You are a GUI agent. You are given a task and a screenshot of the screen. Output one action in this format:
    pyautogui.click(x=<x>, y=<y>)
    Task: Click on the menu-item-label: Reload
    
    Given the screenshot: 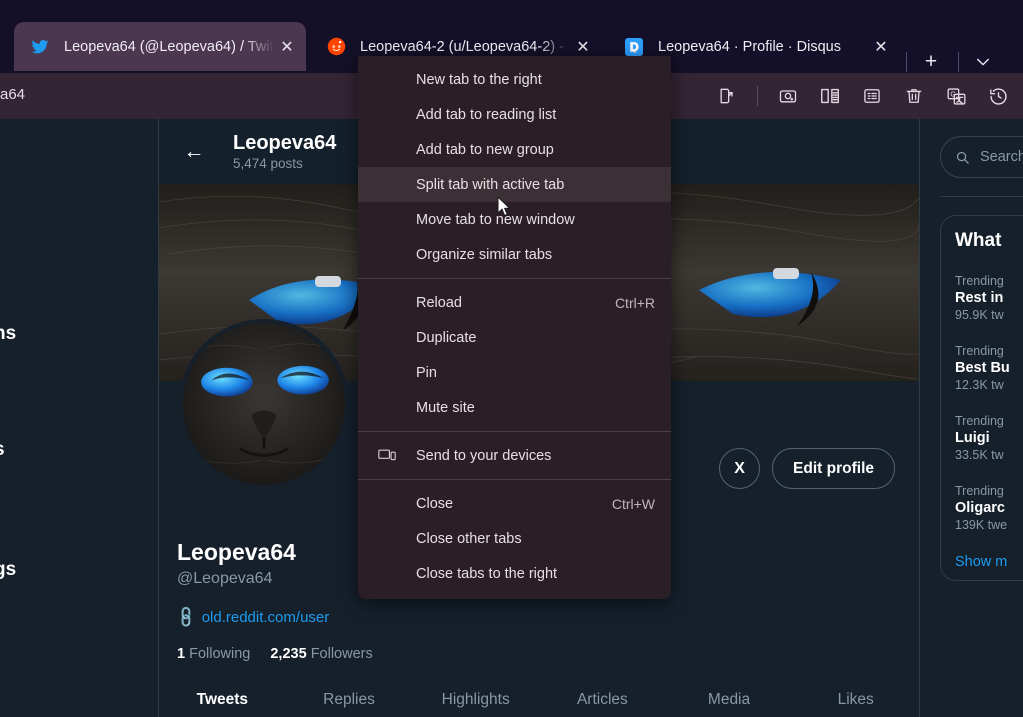 What is the action you would take?
    pyautogui.click(x=439, y=302)
    